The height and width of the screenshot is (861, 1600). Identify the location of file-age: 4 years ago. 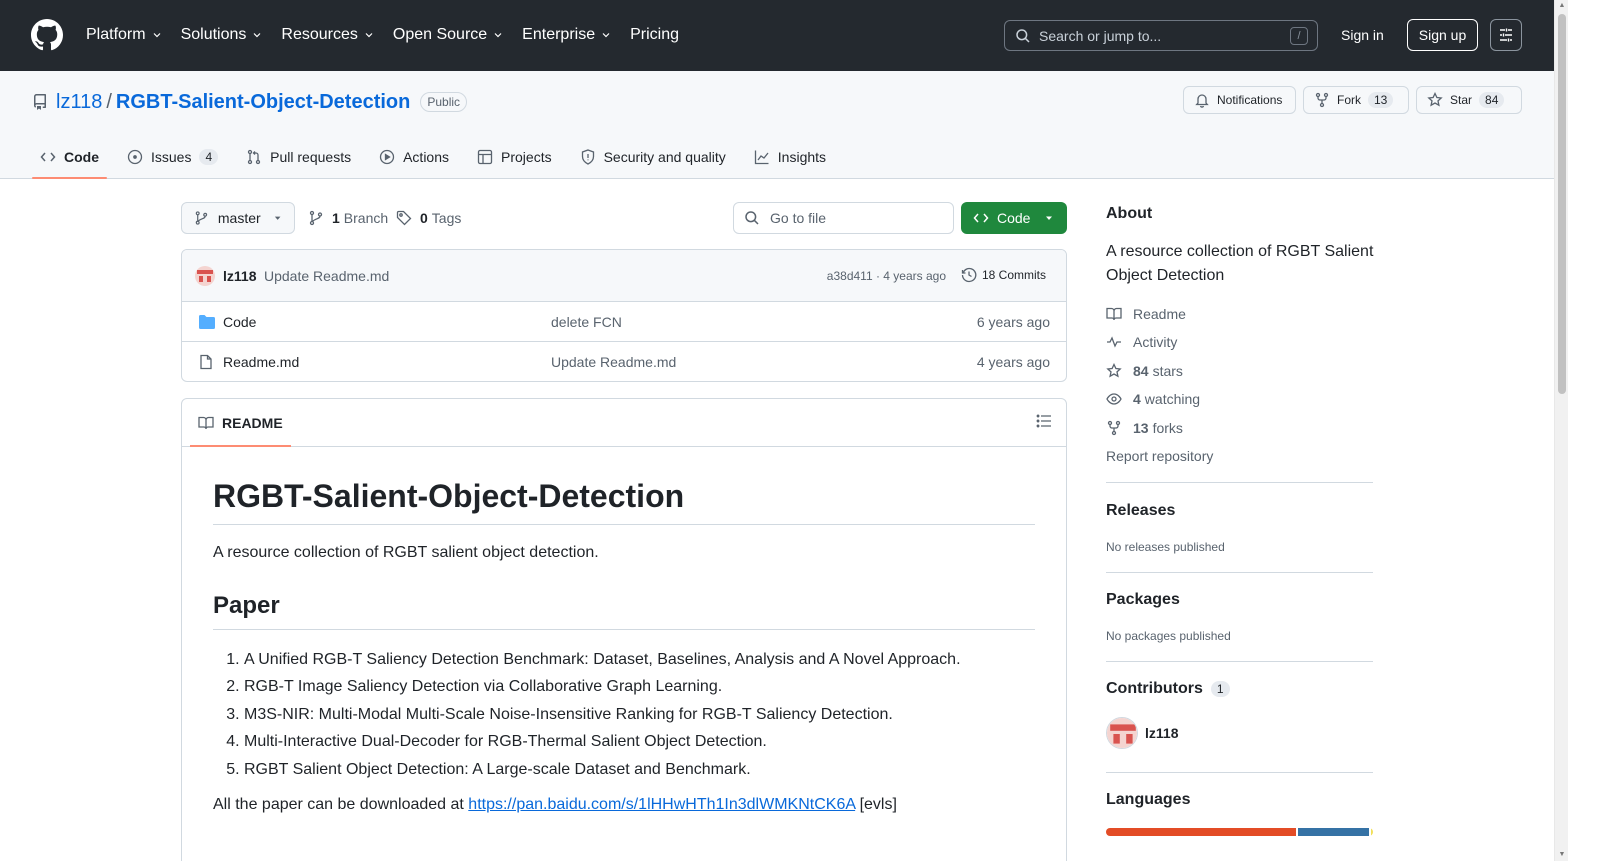
(1013, 362).